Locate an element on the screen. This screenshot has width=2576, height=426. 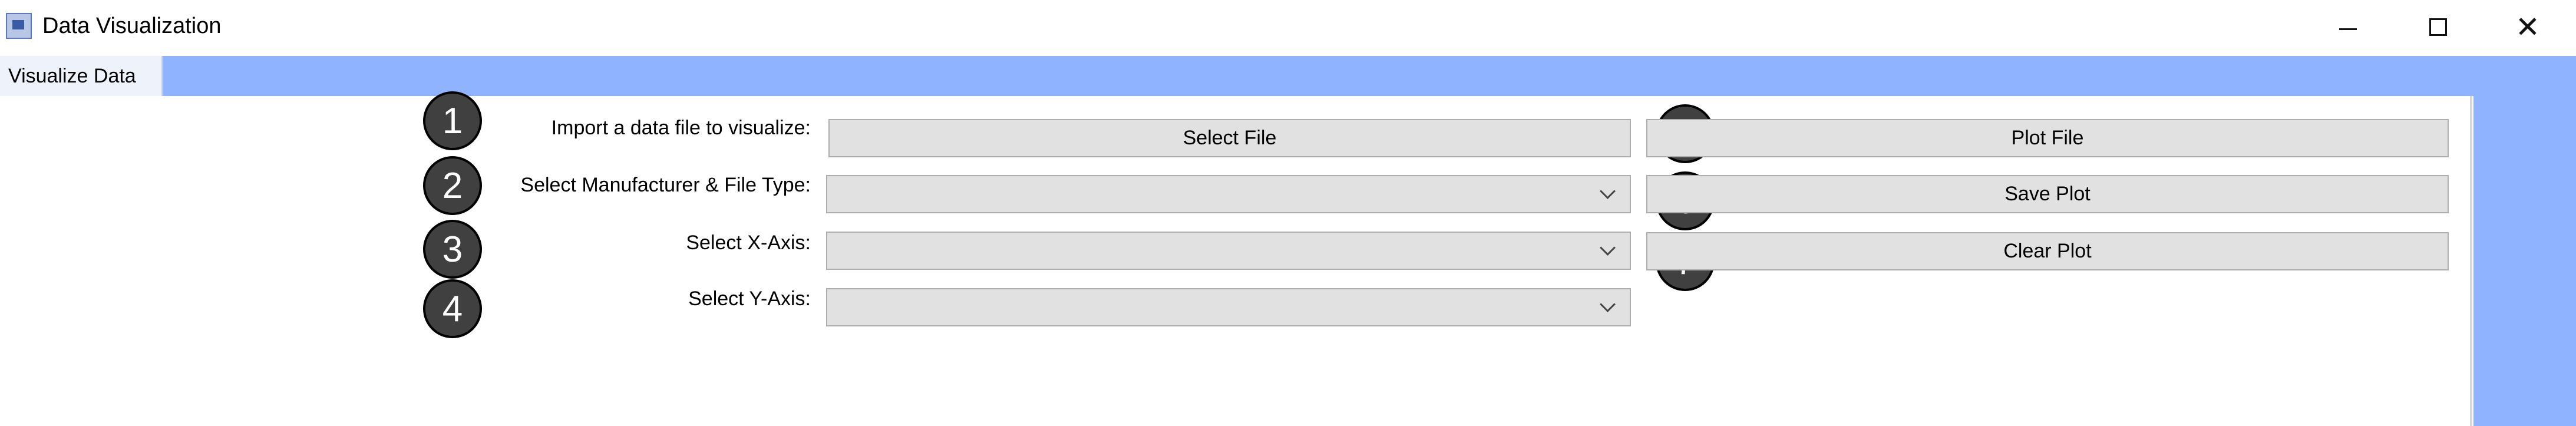
maximize-button is located at coordinates (2438, 27).